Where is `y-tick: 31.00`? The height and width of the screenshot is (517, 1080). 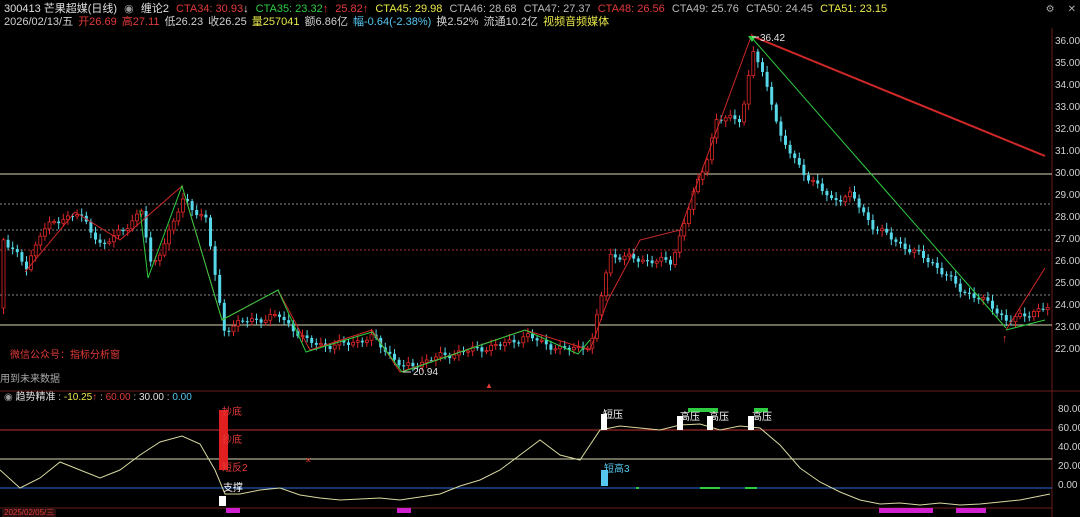 y-tick: 31.00 is located at coordinates (1067, 151).